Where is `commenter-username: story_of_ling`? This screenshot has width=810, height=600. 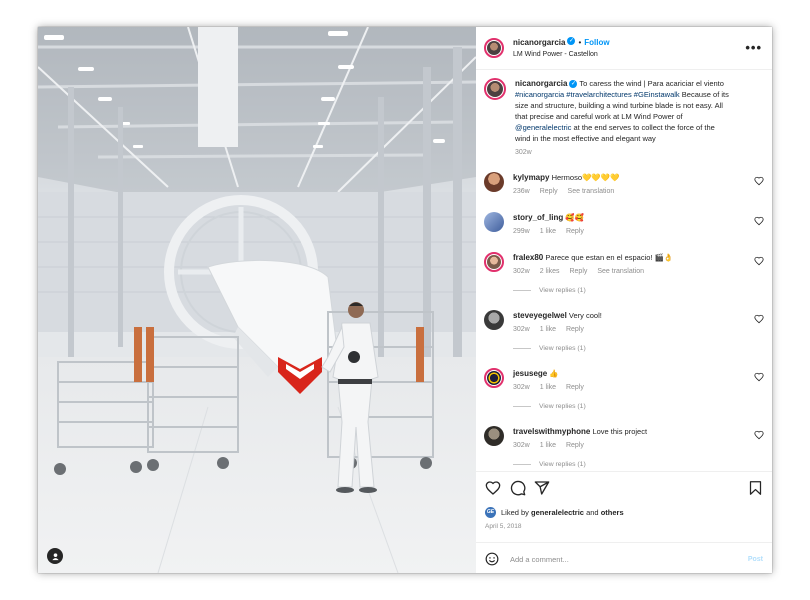 commenter-username: story_of_ling is located at coordinates (538, 217).